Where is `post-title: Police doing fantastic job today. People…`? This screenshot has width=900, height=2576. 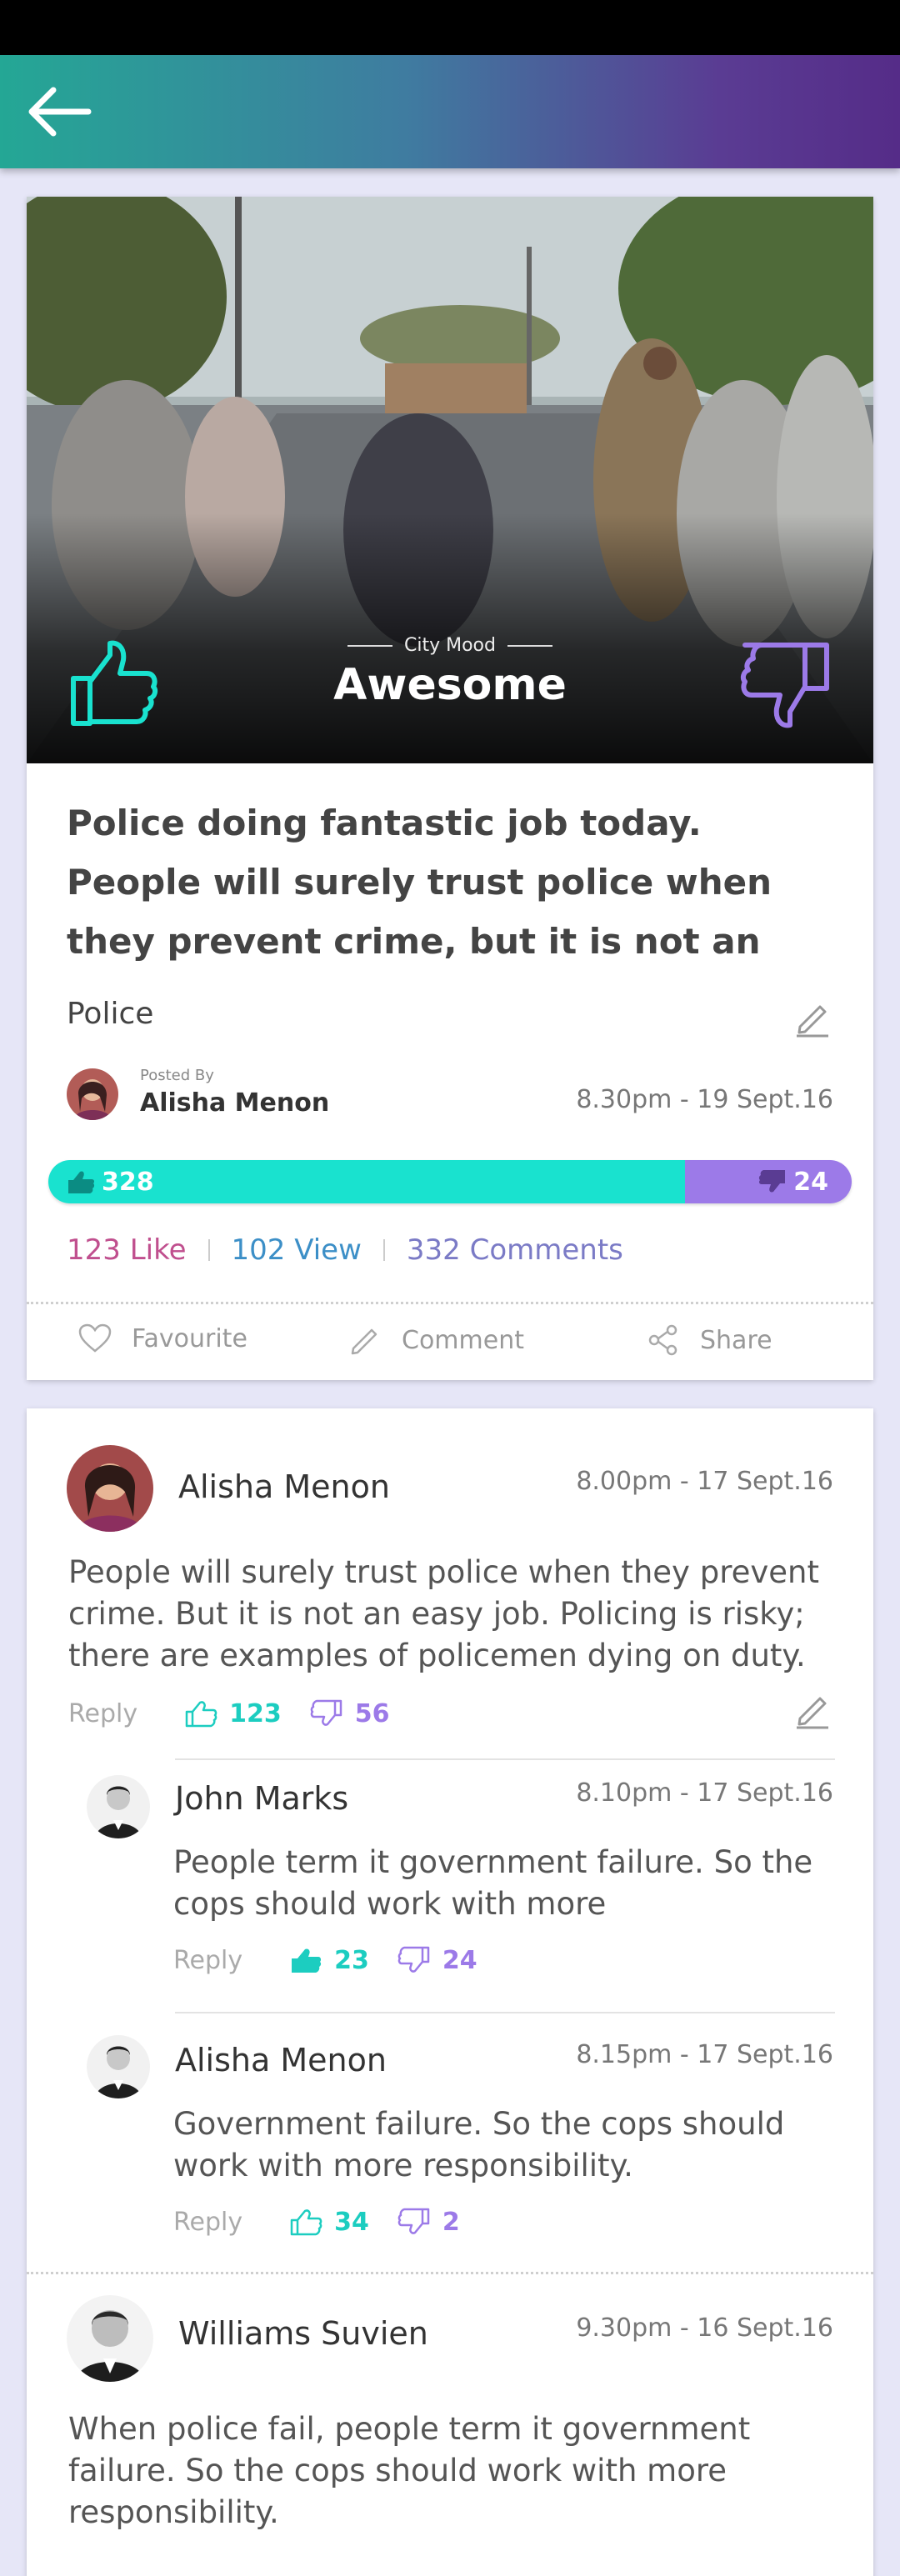
post-title: Police doing fantastic job today. People… is located at coordinates (450, 882).